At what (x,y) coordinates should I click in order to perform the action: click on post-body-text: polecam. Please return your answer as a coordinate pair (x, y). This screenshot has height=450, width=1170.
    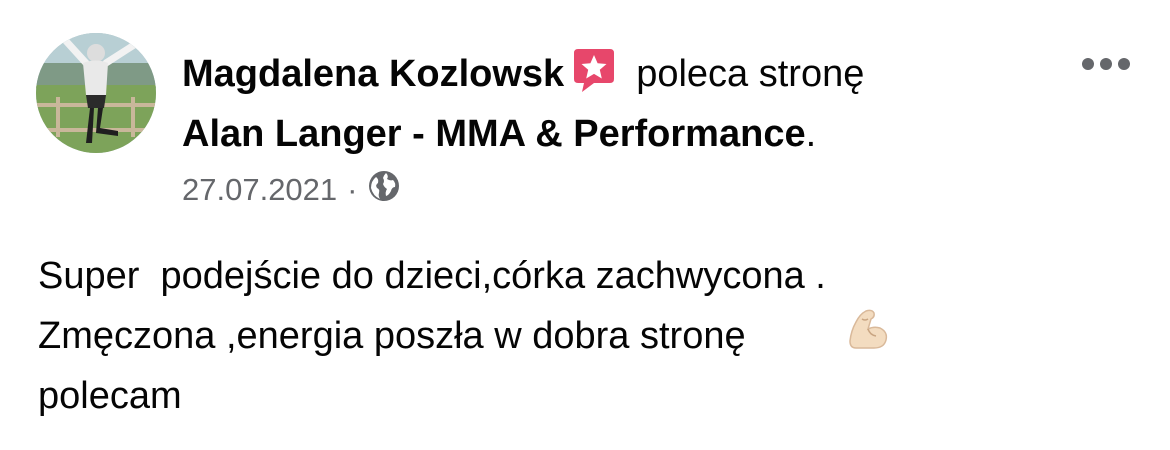
    Looking at the image, I should click on (110, 396).